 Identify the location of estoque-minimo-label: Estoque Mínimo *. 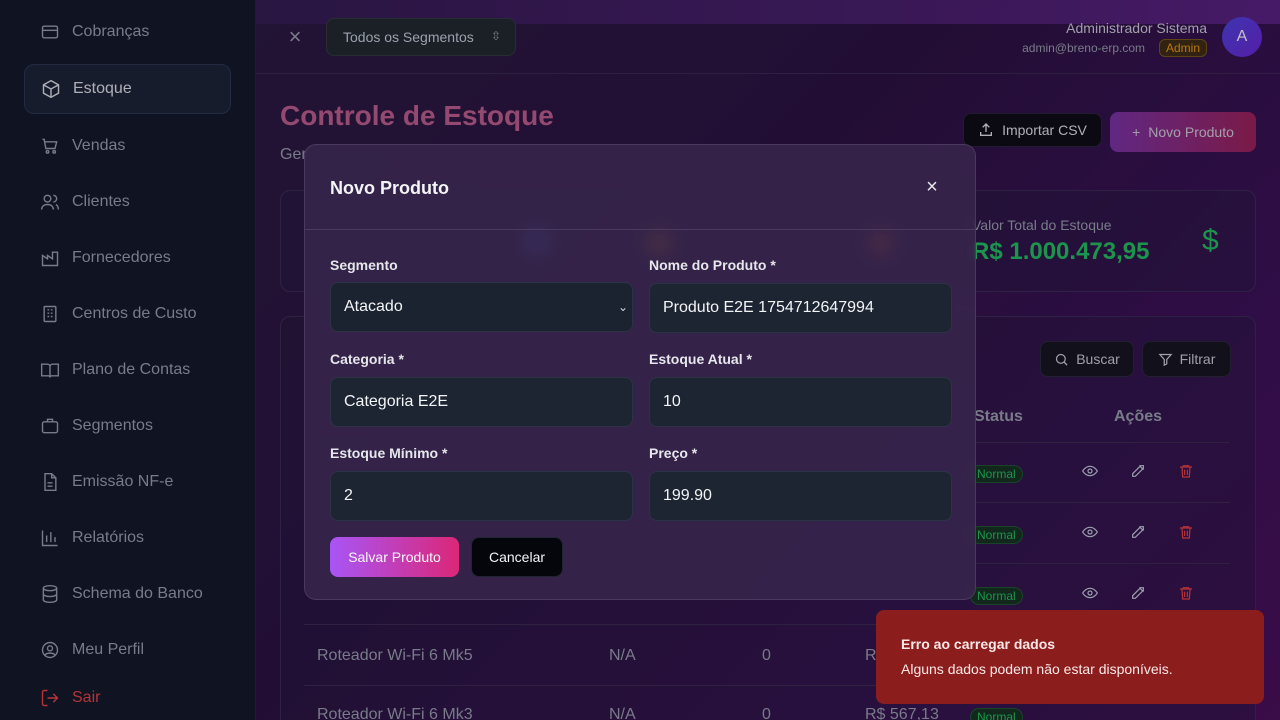
(389, 453).